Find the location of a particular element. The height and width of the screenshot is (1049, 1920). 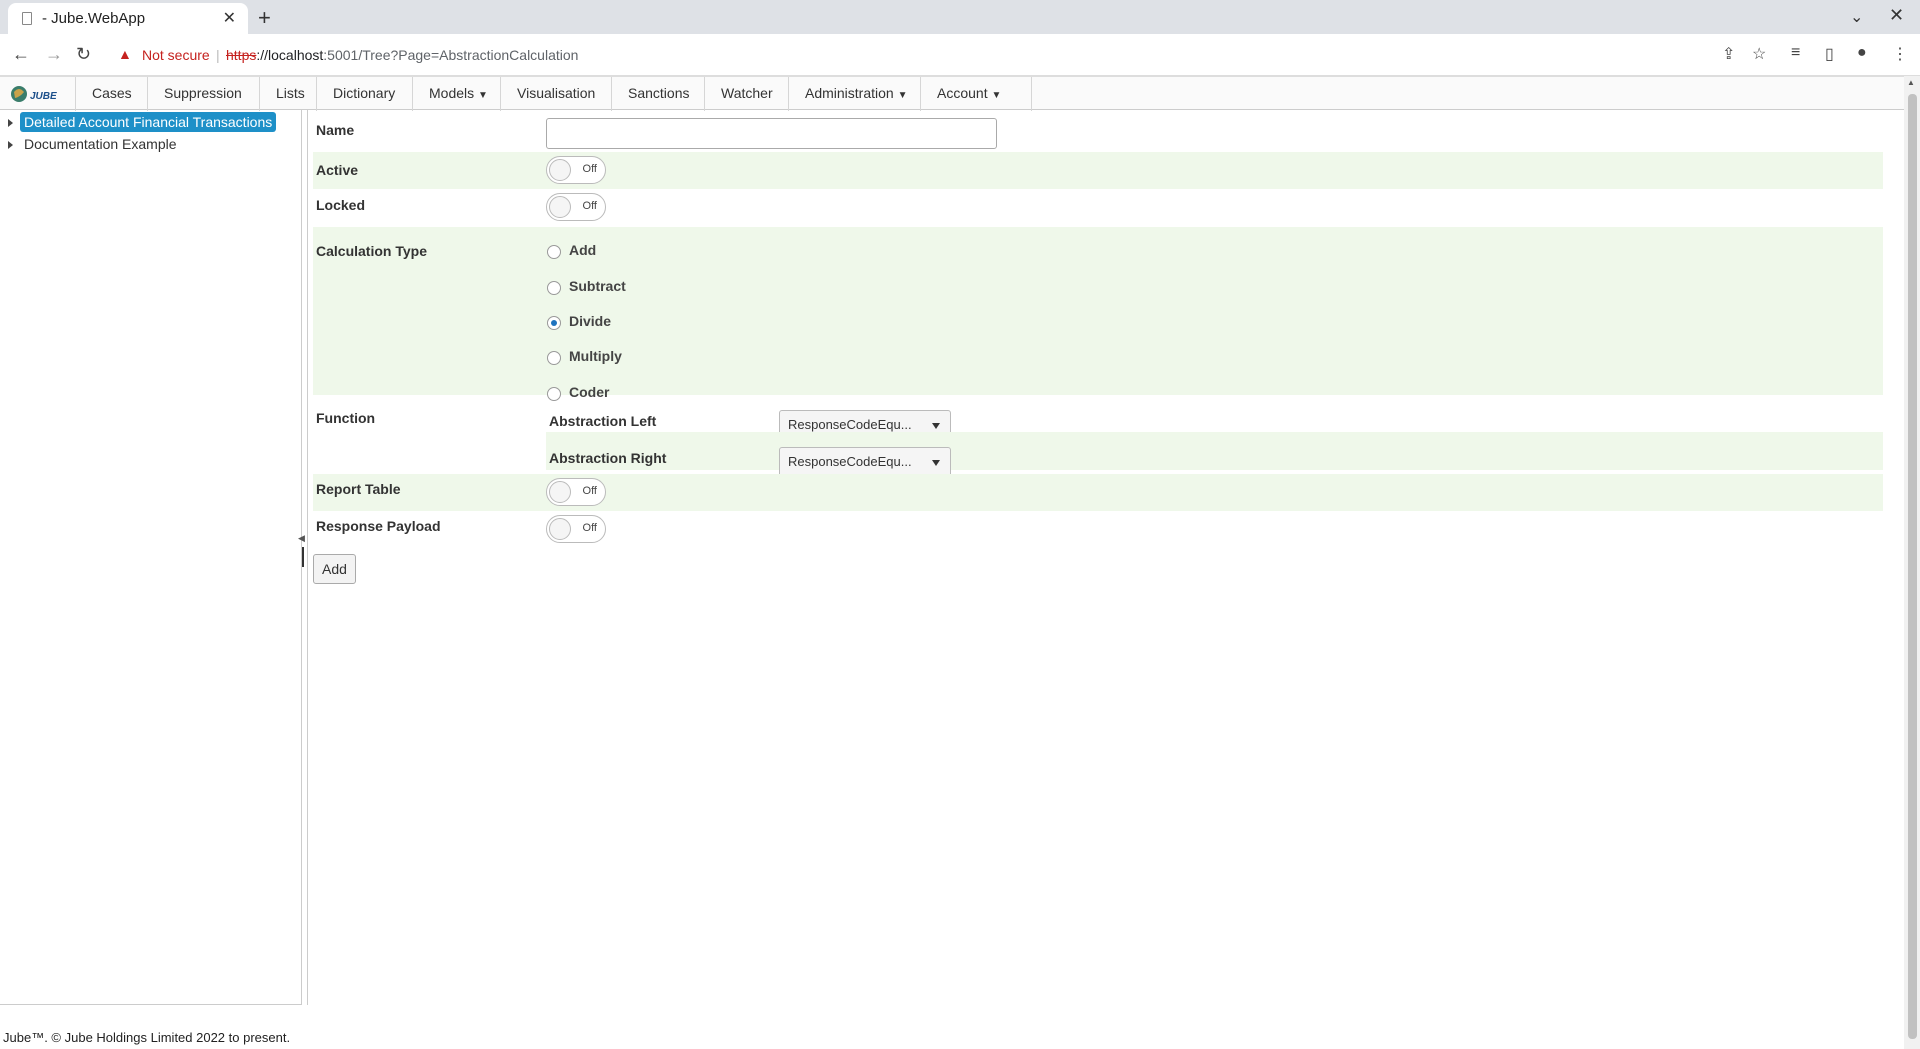

more-menu-icon: ⋮ is located at coordinates (1900, 54).